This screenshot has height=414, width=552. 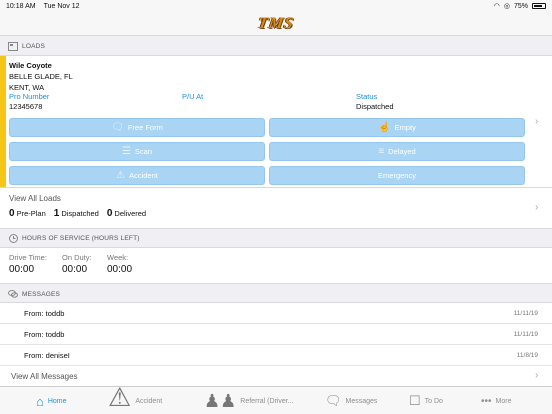 I want to click on on-duty-column: On Duty: 00:00, so click(x=77, y=264).